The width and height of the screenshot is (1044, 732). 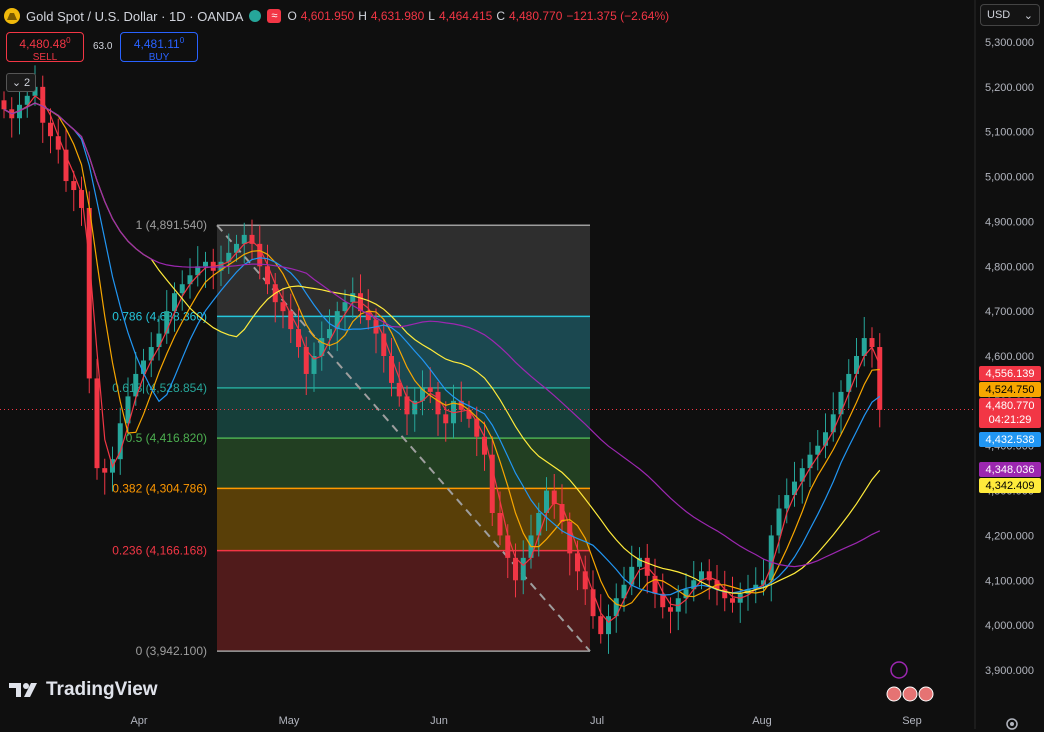 I want to click on time-axis-label: Aug, so click(x=762, y=721).